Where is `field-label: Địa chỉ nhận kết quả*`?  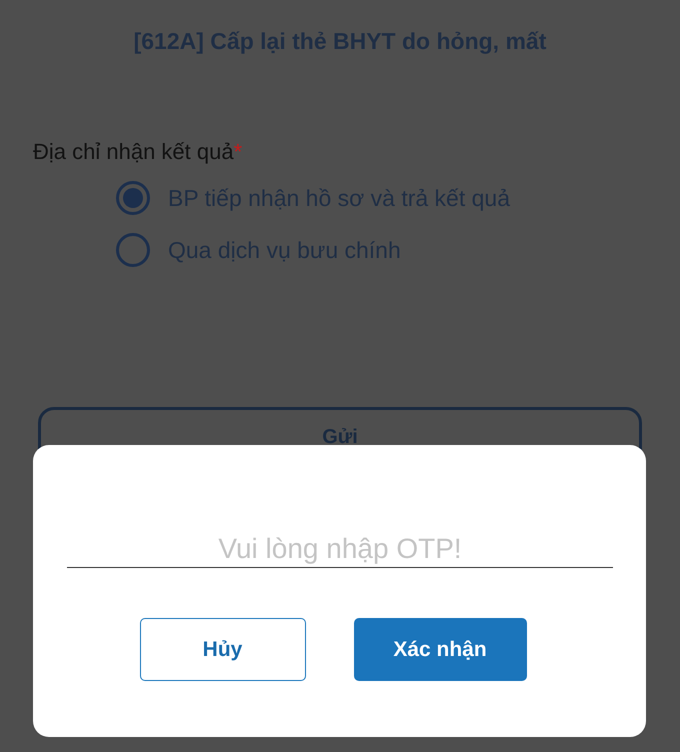 field-label: Địa chỉ nhận kết quả* is located at coordinates (137, 152).